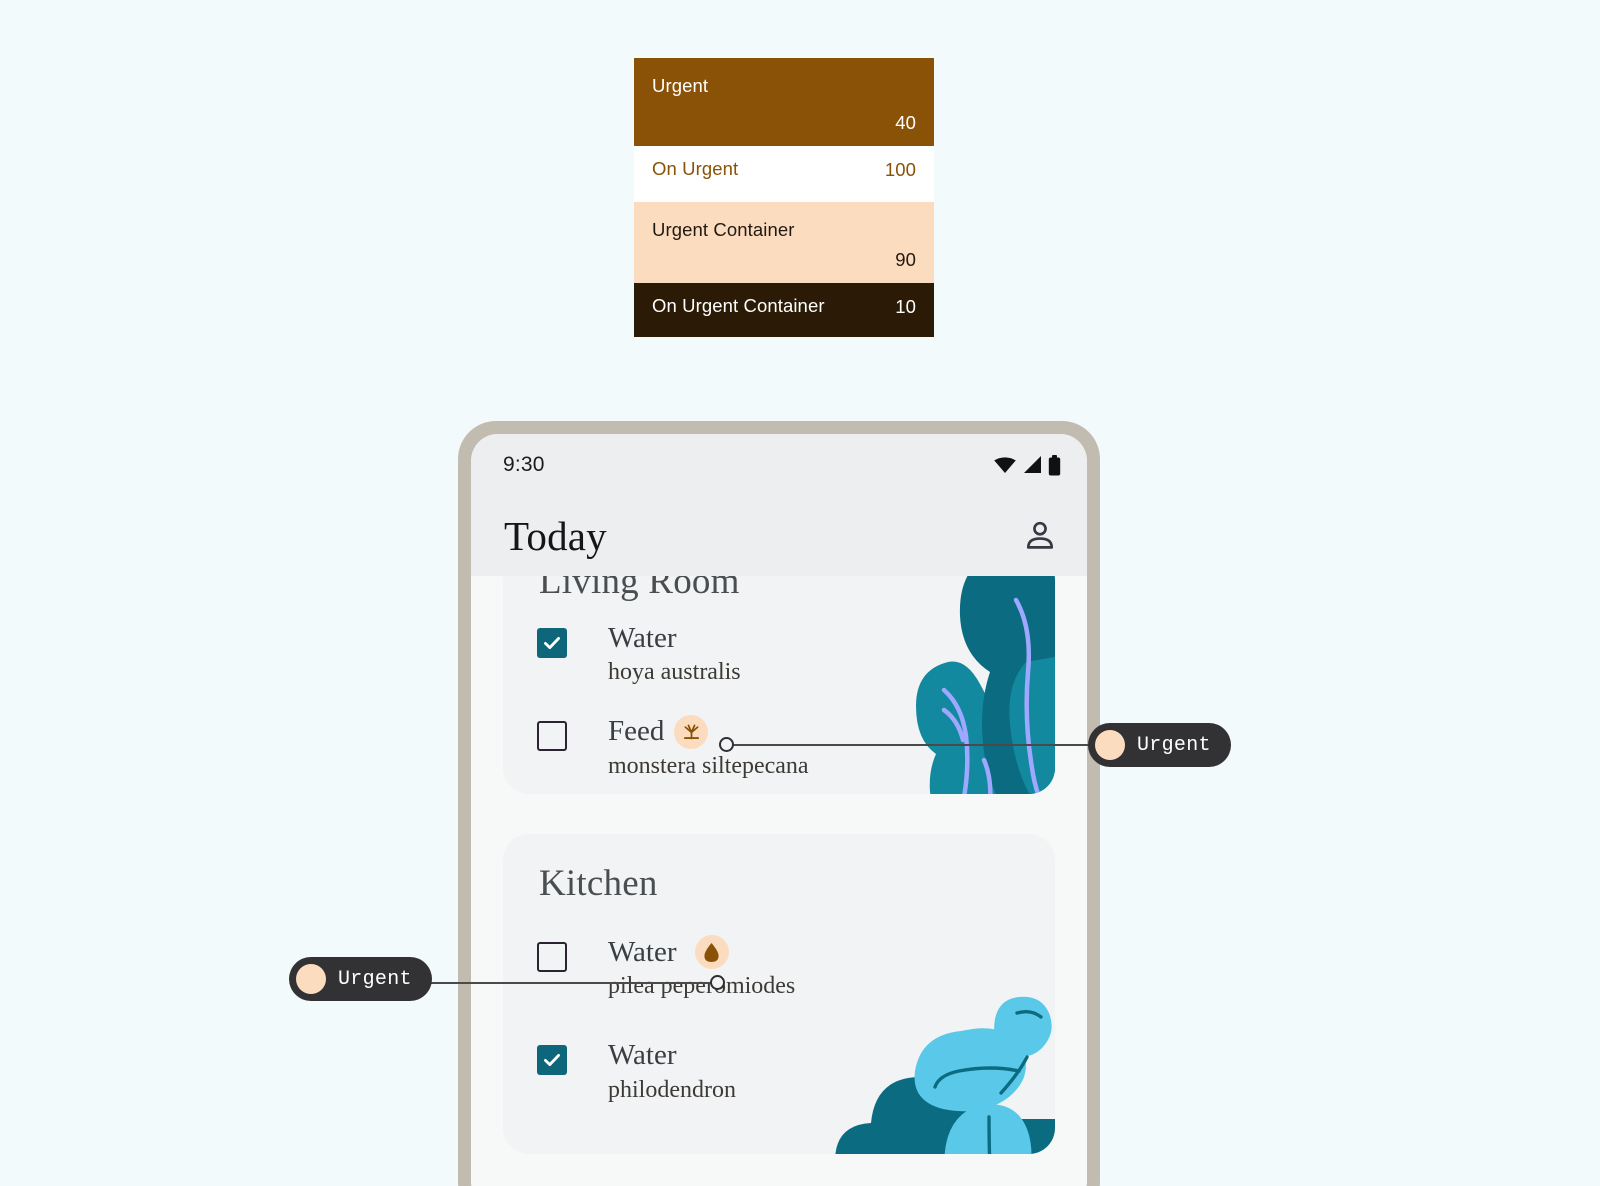 This screenshot has height=1186, width=1600. I want to click on task-text: Water pilea peperomiodes, so click(701, 968).